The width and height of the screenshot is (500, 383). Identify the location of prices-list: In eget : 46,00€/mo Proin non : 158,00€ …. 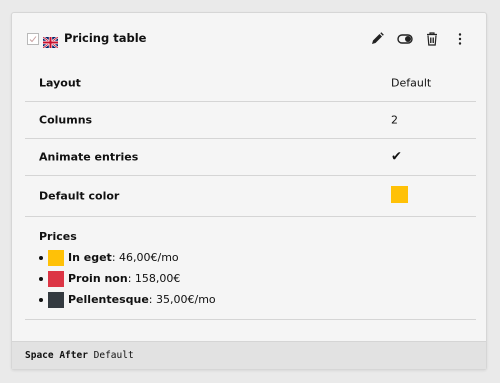
(127, 278).